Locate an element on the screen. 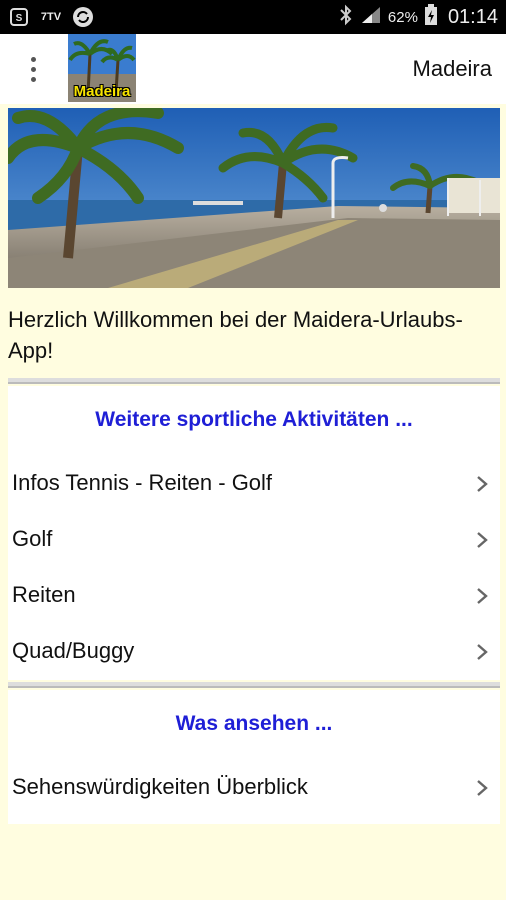 Image resolution: width=506 pixels, height=900 pixels. bluetooth-icon is located at coordinates (346, 17).